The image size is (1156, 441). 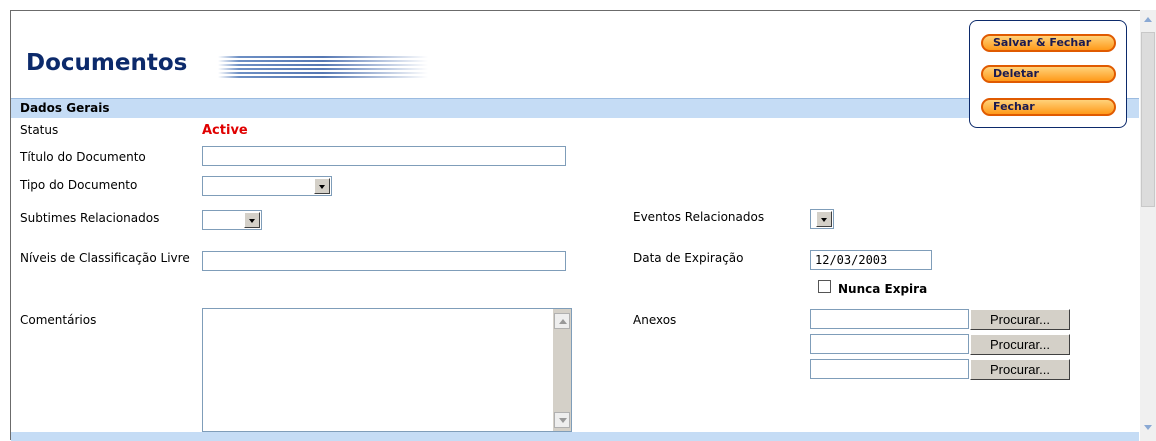 What do you see at coordinates (562, 370) in the screenshot?
I see `textarea-scrollbar` at bounding box center [562, 370].